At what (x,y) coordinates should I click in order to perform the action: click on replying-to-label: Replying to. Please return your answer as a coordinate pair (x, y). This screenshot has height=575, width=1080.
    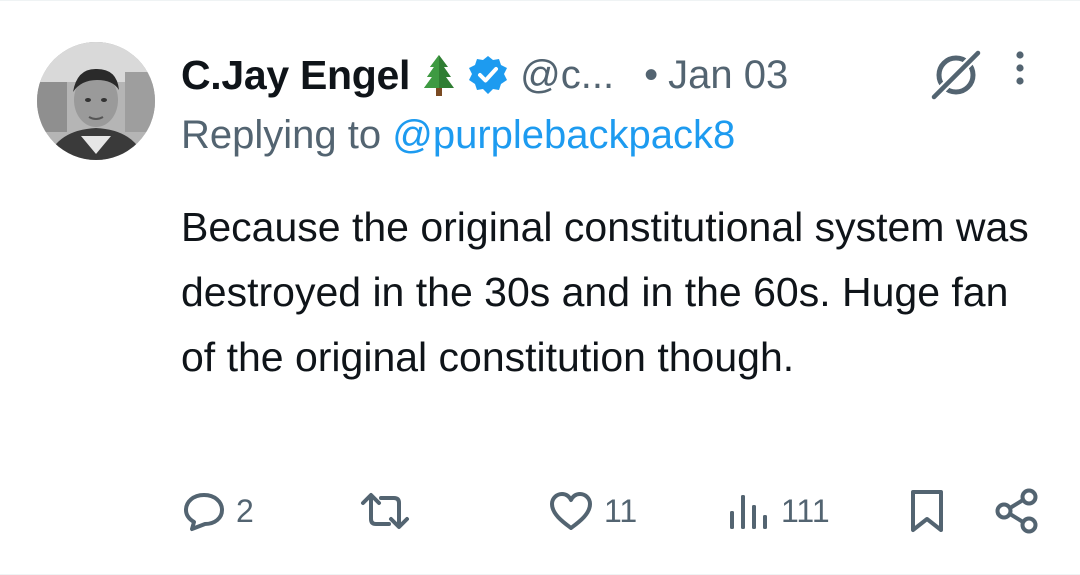
    Looking at the image, I should click on (287, 135).